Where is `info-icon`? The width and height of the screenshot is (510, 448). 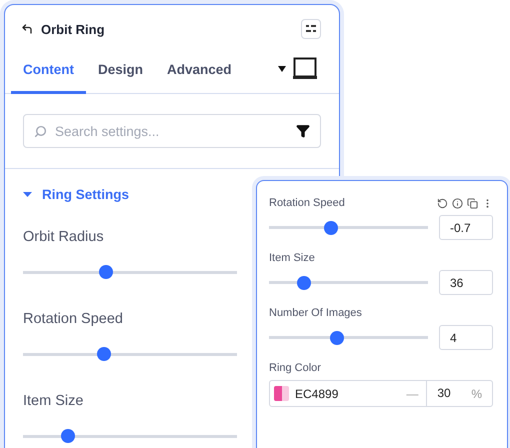
info-icon is located at coordinates (457, 203).